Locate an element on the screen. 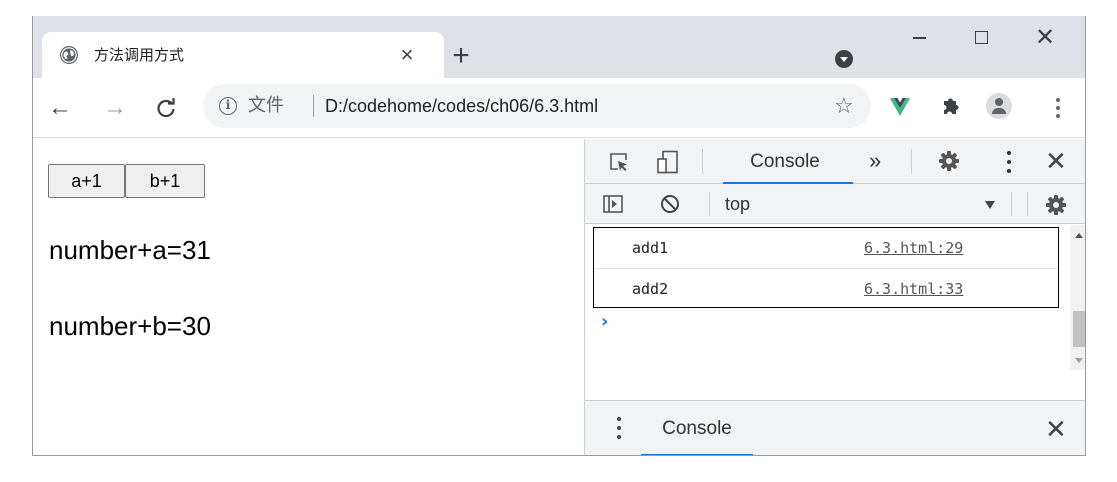 The height and width of the screenshot is (482, 1117). clear-console-icon is located at coordinates (670, 206).